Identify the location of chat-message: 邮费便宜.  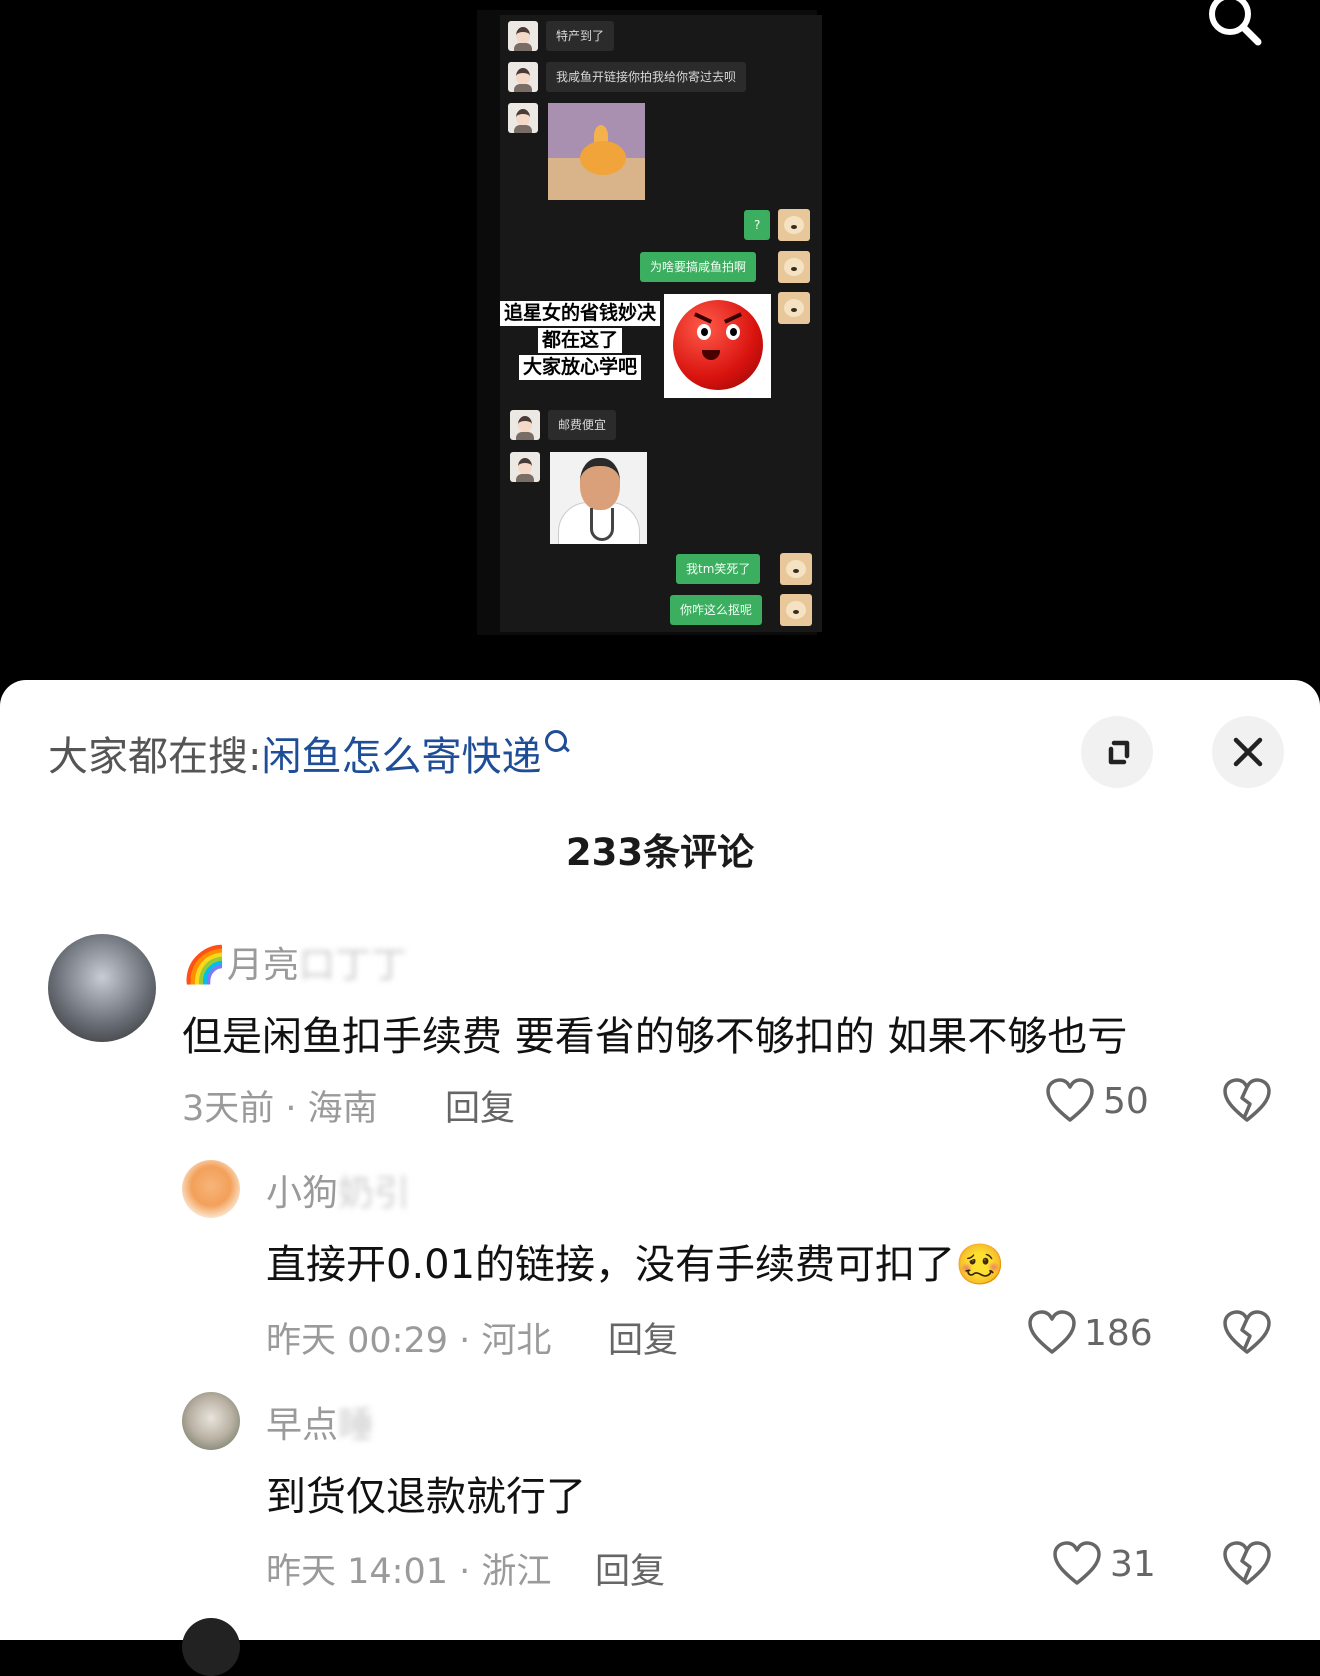
(582, 425).